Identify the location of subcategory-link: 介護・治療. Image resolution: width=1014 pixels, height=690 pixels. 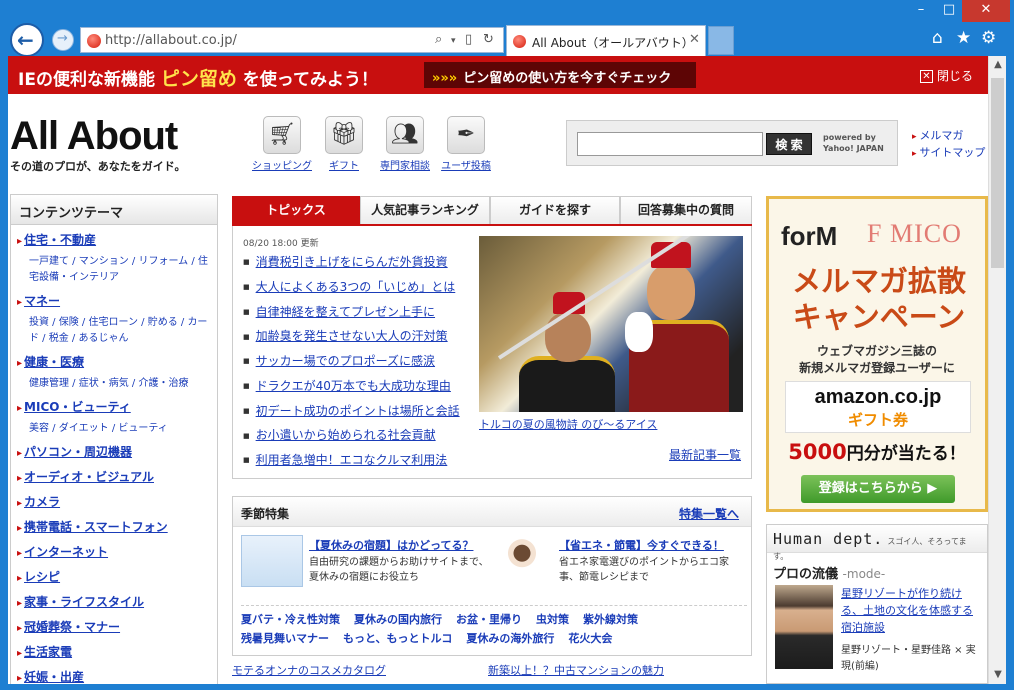
(163, 383).